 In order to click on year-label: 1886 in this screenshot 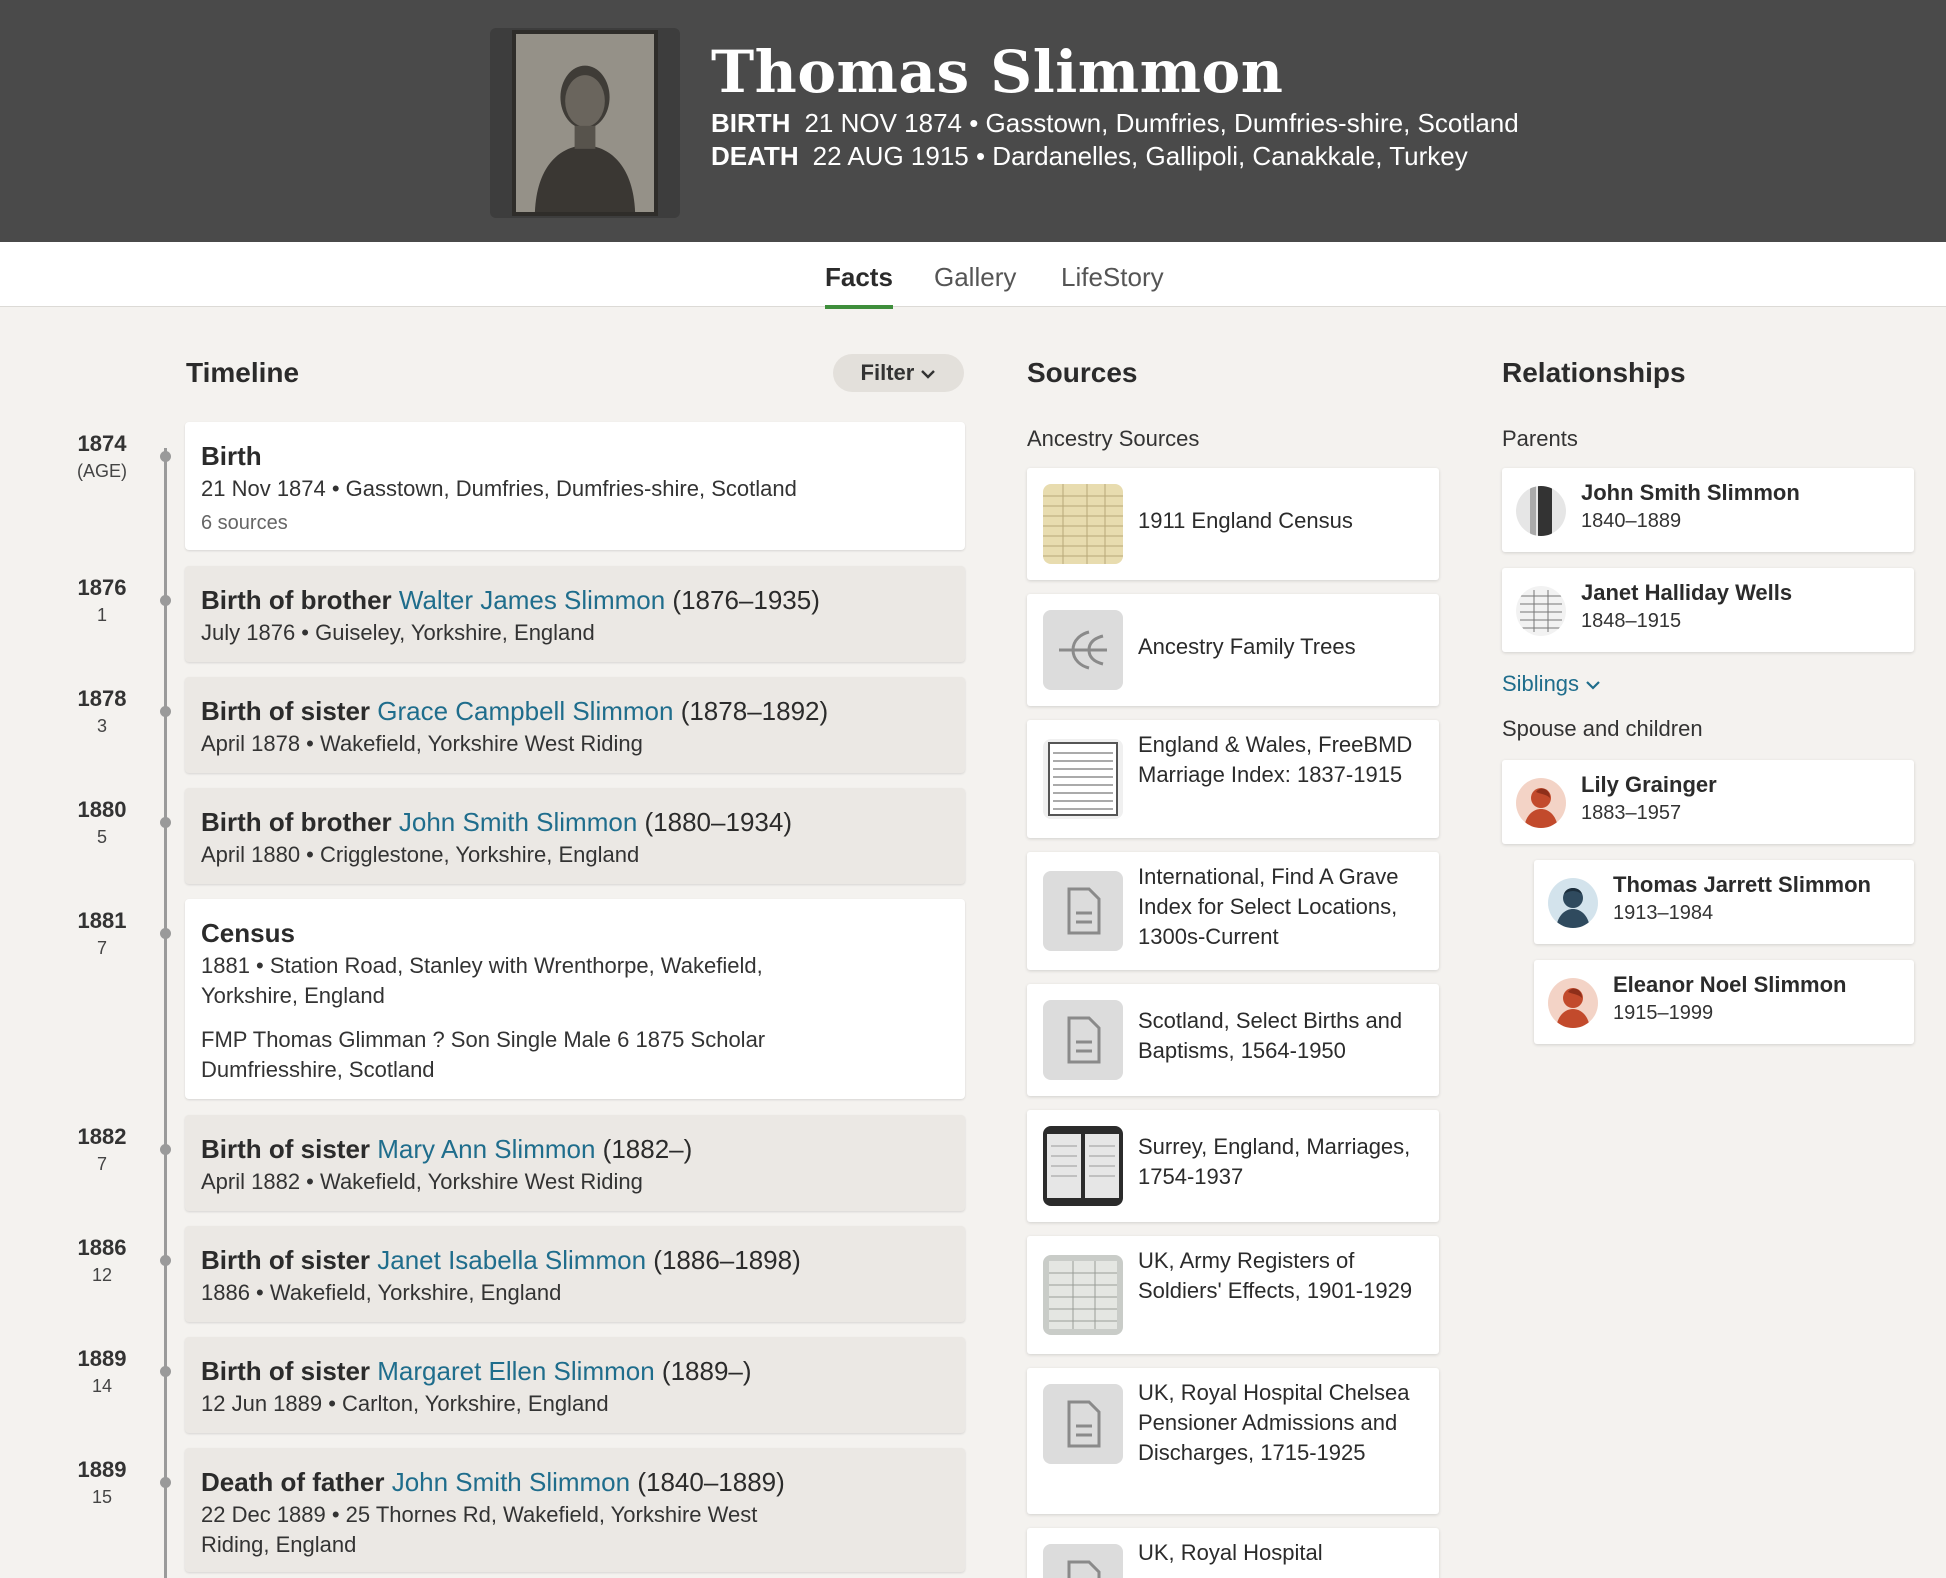, I will do `click(102, 1247)`.